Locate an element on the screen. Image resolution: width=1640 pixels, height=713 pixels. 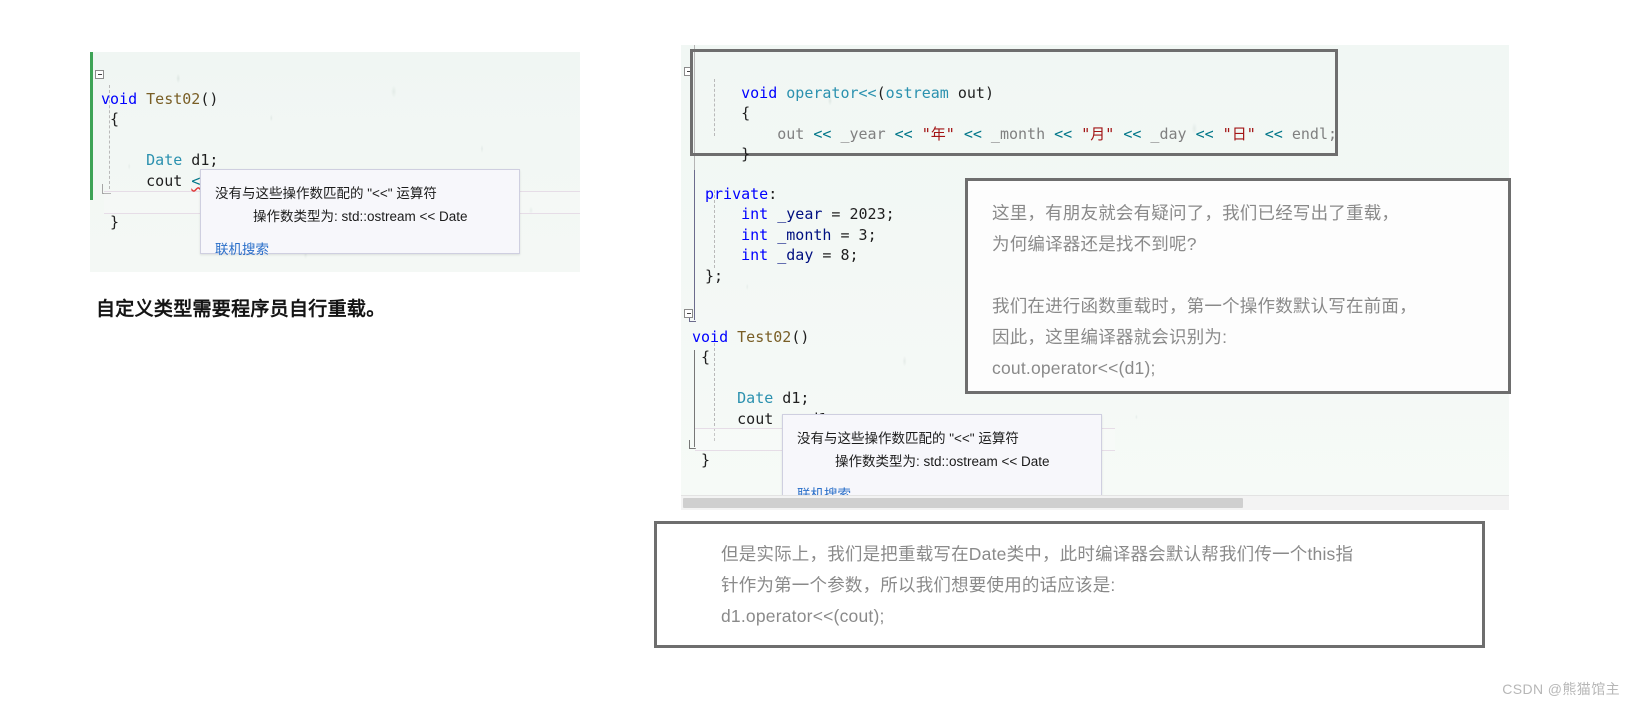
saved-change-indicator-bar is located at coordinates (91, 126).